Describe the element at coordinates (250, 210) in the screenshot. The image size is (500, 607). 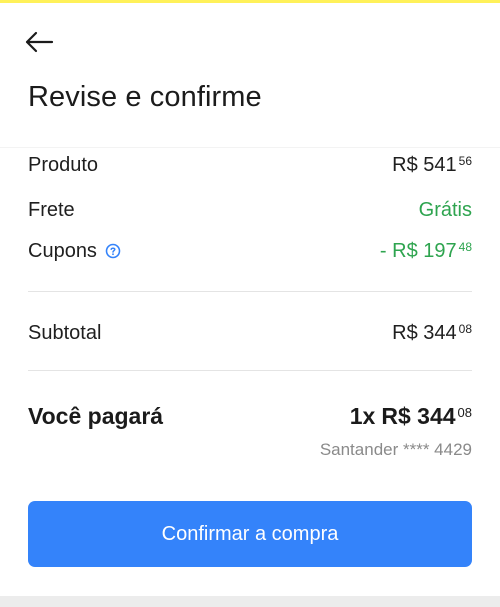
I see `row-frete: Frete Grátis` at that location.